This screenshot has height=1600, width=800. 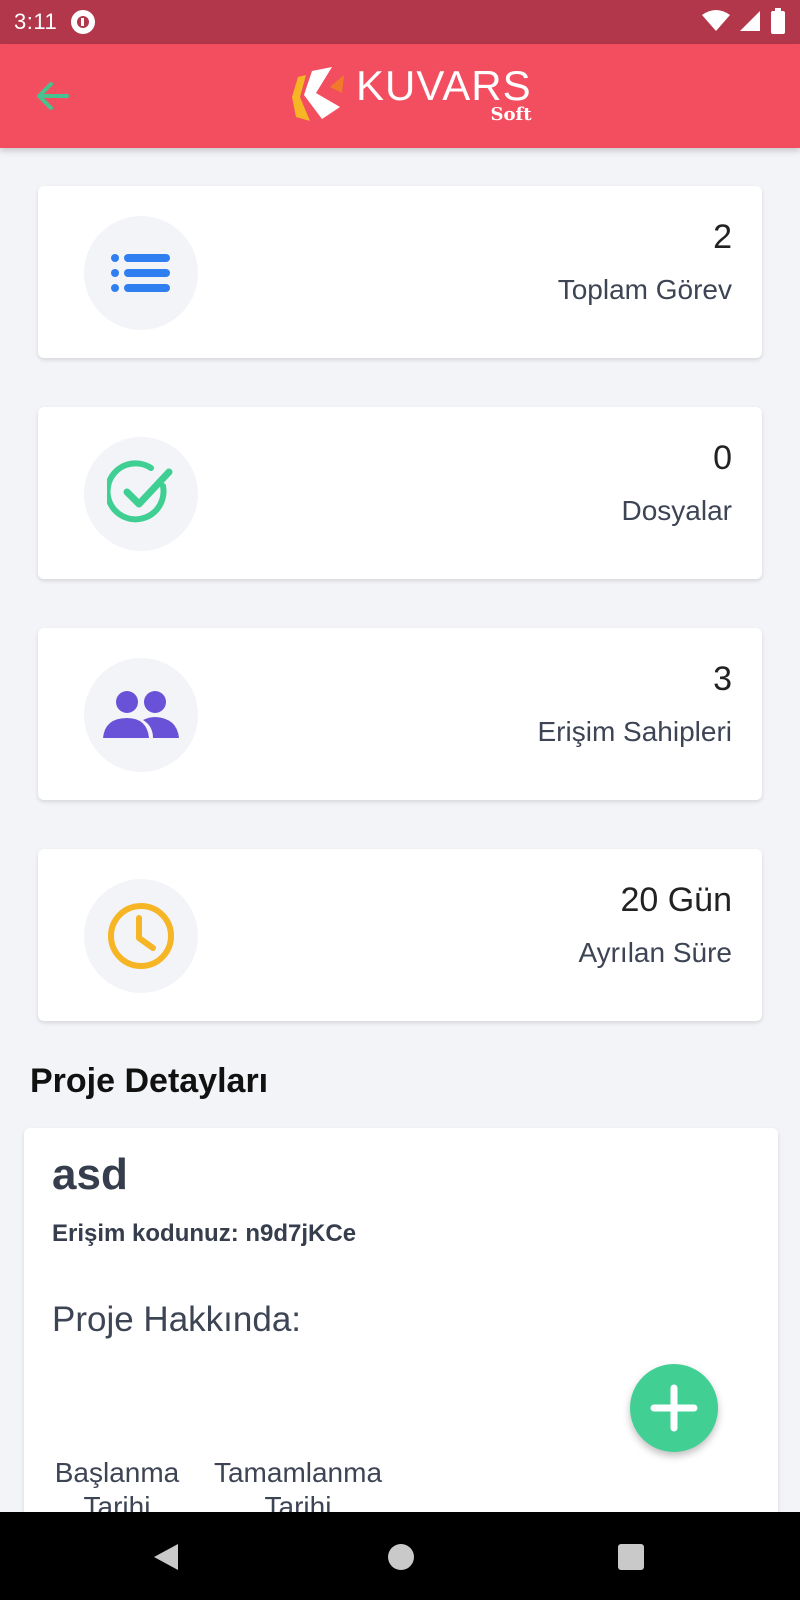 I want to click on signal-icon, so click(x=750, y=21).